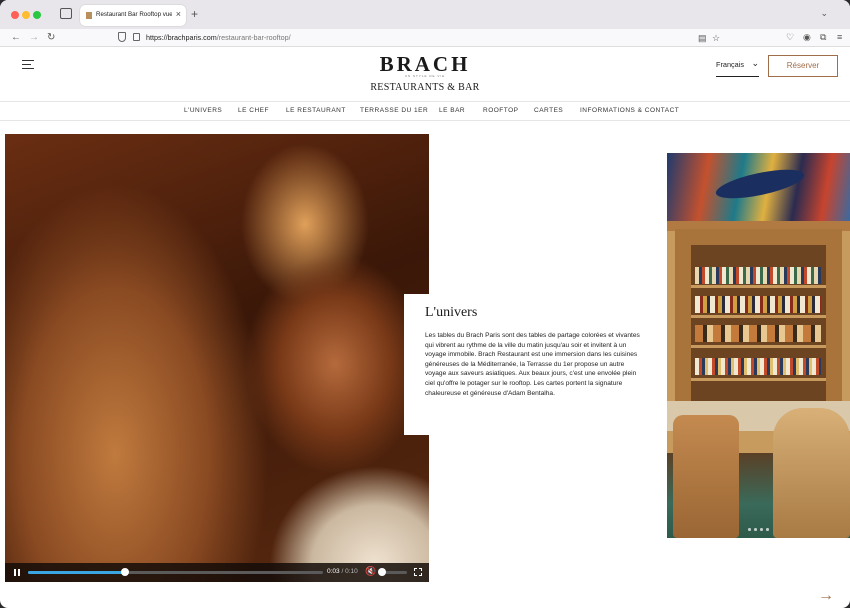 The width and height of the screenshot is (850, 608). Describe the element at coordinates (418, 572) in the screenshot. I see `fullscreen-icon` at that location.